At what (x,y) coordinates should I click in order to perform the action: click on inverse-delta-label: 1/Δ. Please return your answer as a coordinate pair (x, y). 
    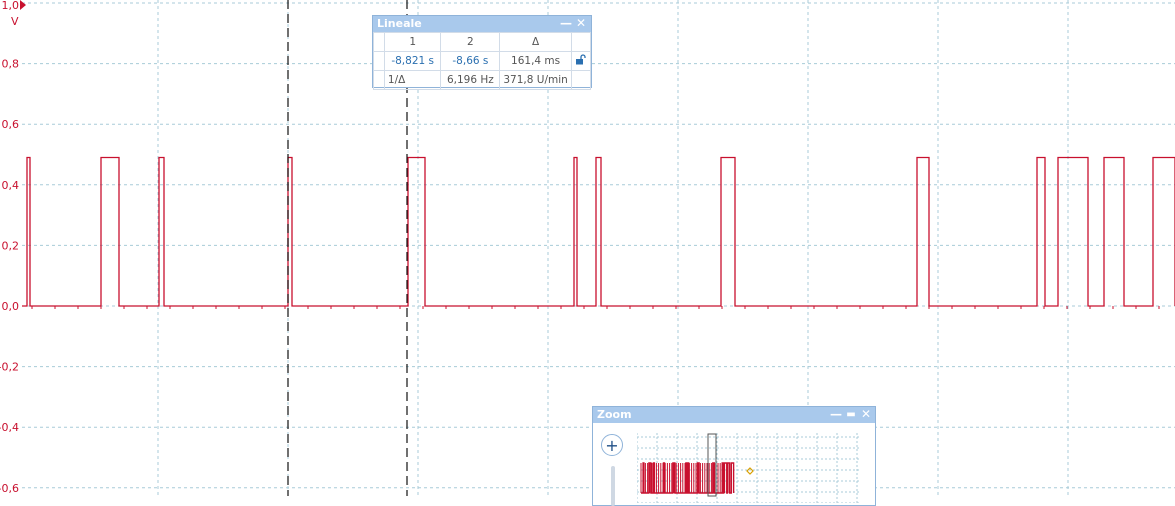
    Looking at the image, I should click on (412, 80).